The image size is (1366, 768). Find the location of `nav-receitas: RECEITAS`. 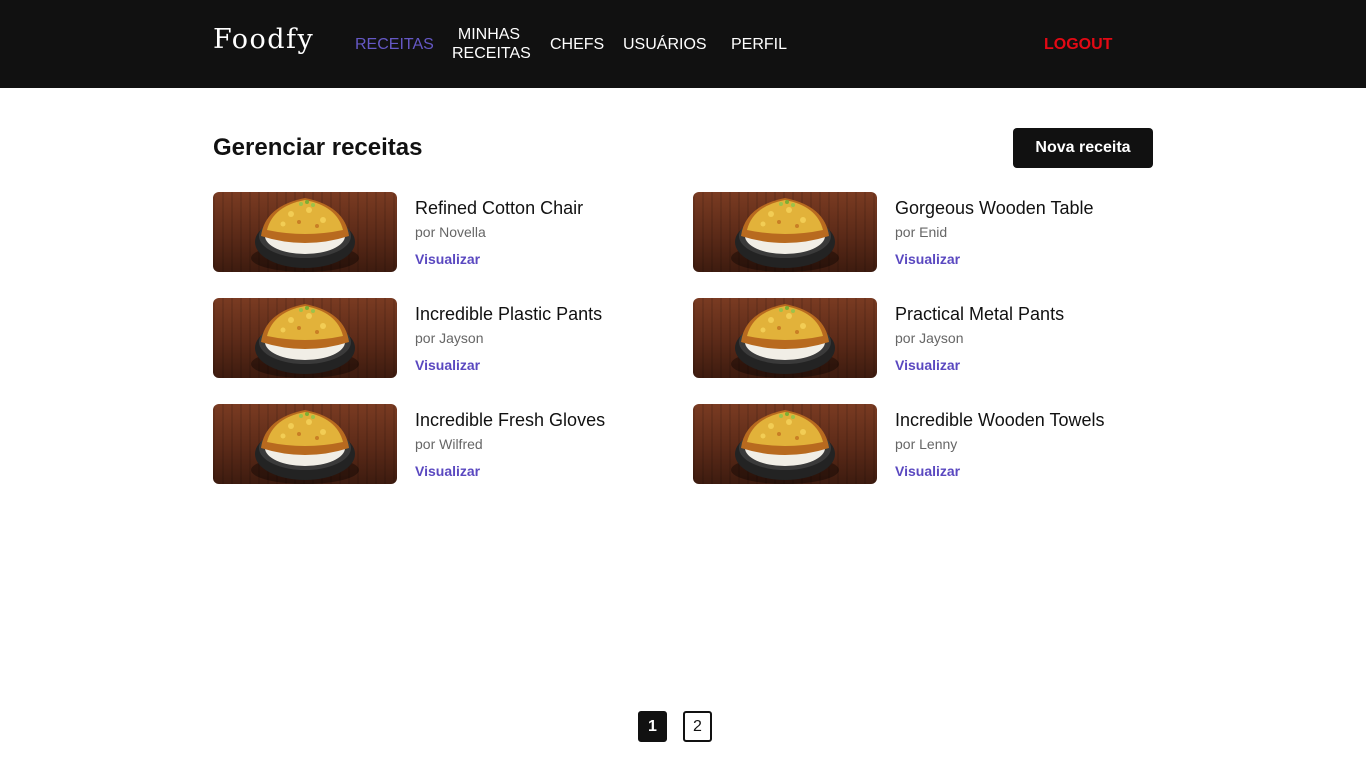

nav-receitas: RECEITAS is located at coordinates (394, 44).